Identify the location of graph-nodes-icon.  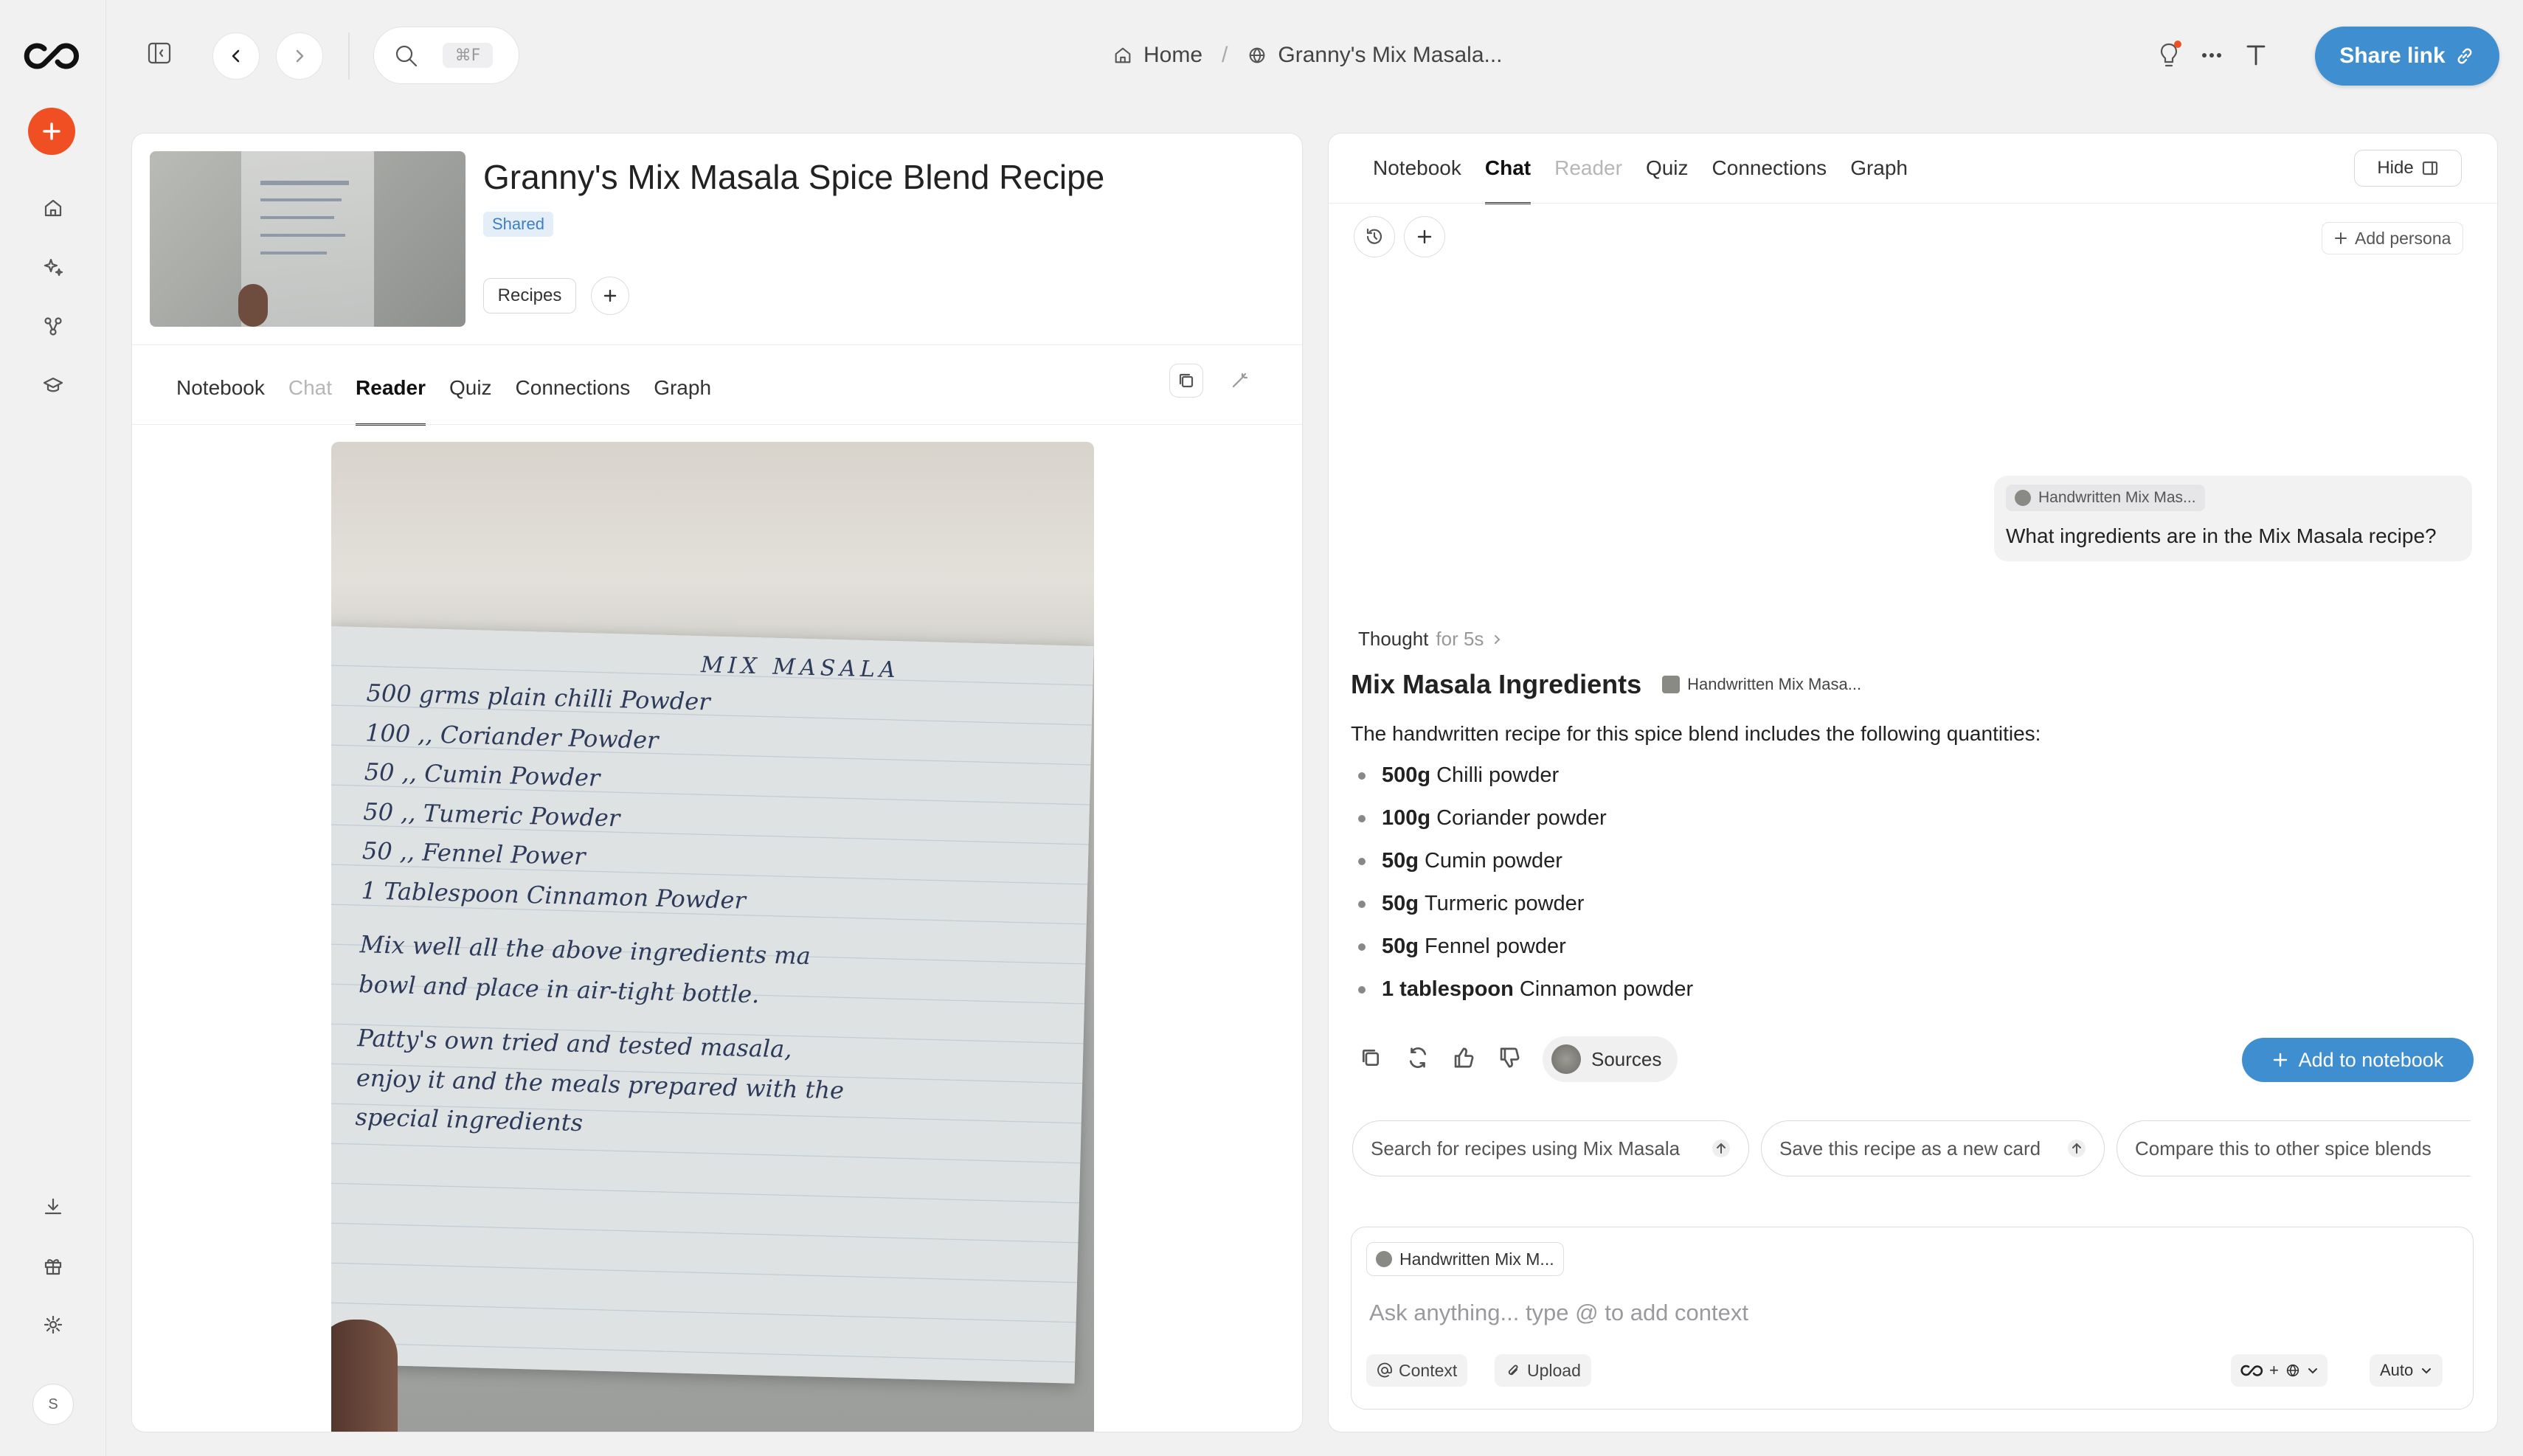
(53, 326).